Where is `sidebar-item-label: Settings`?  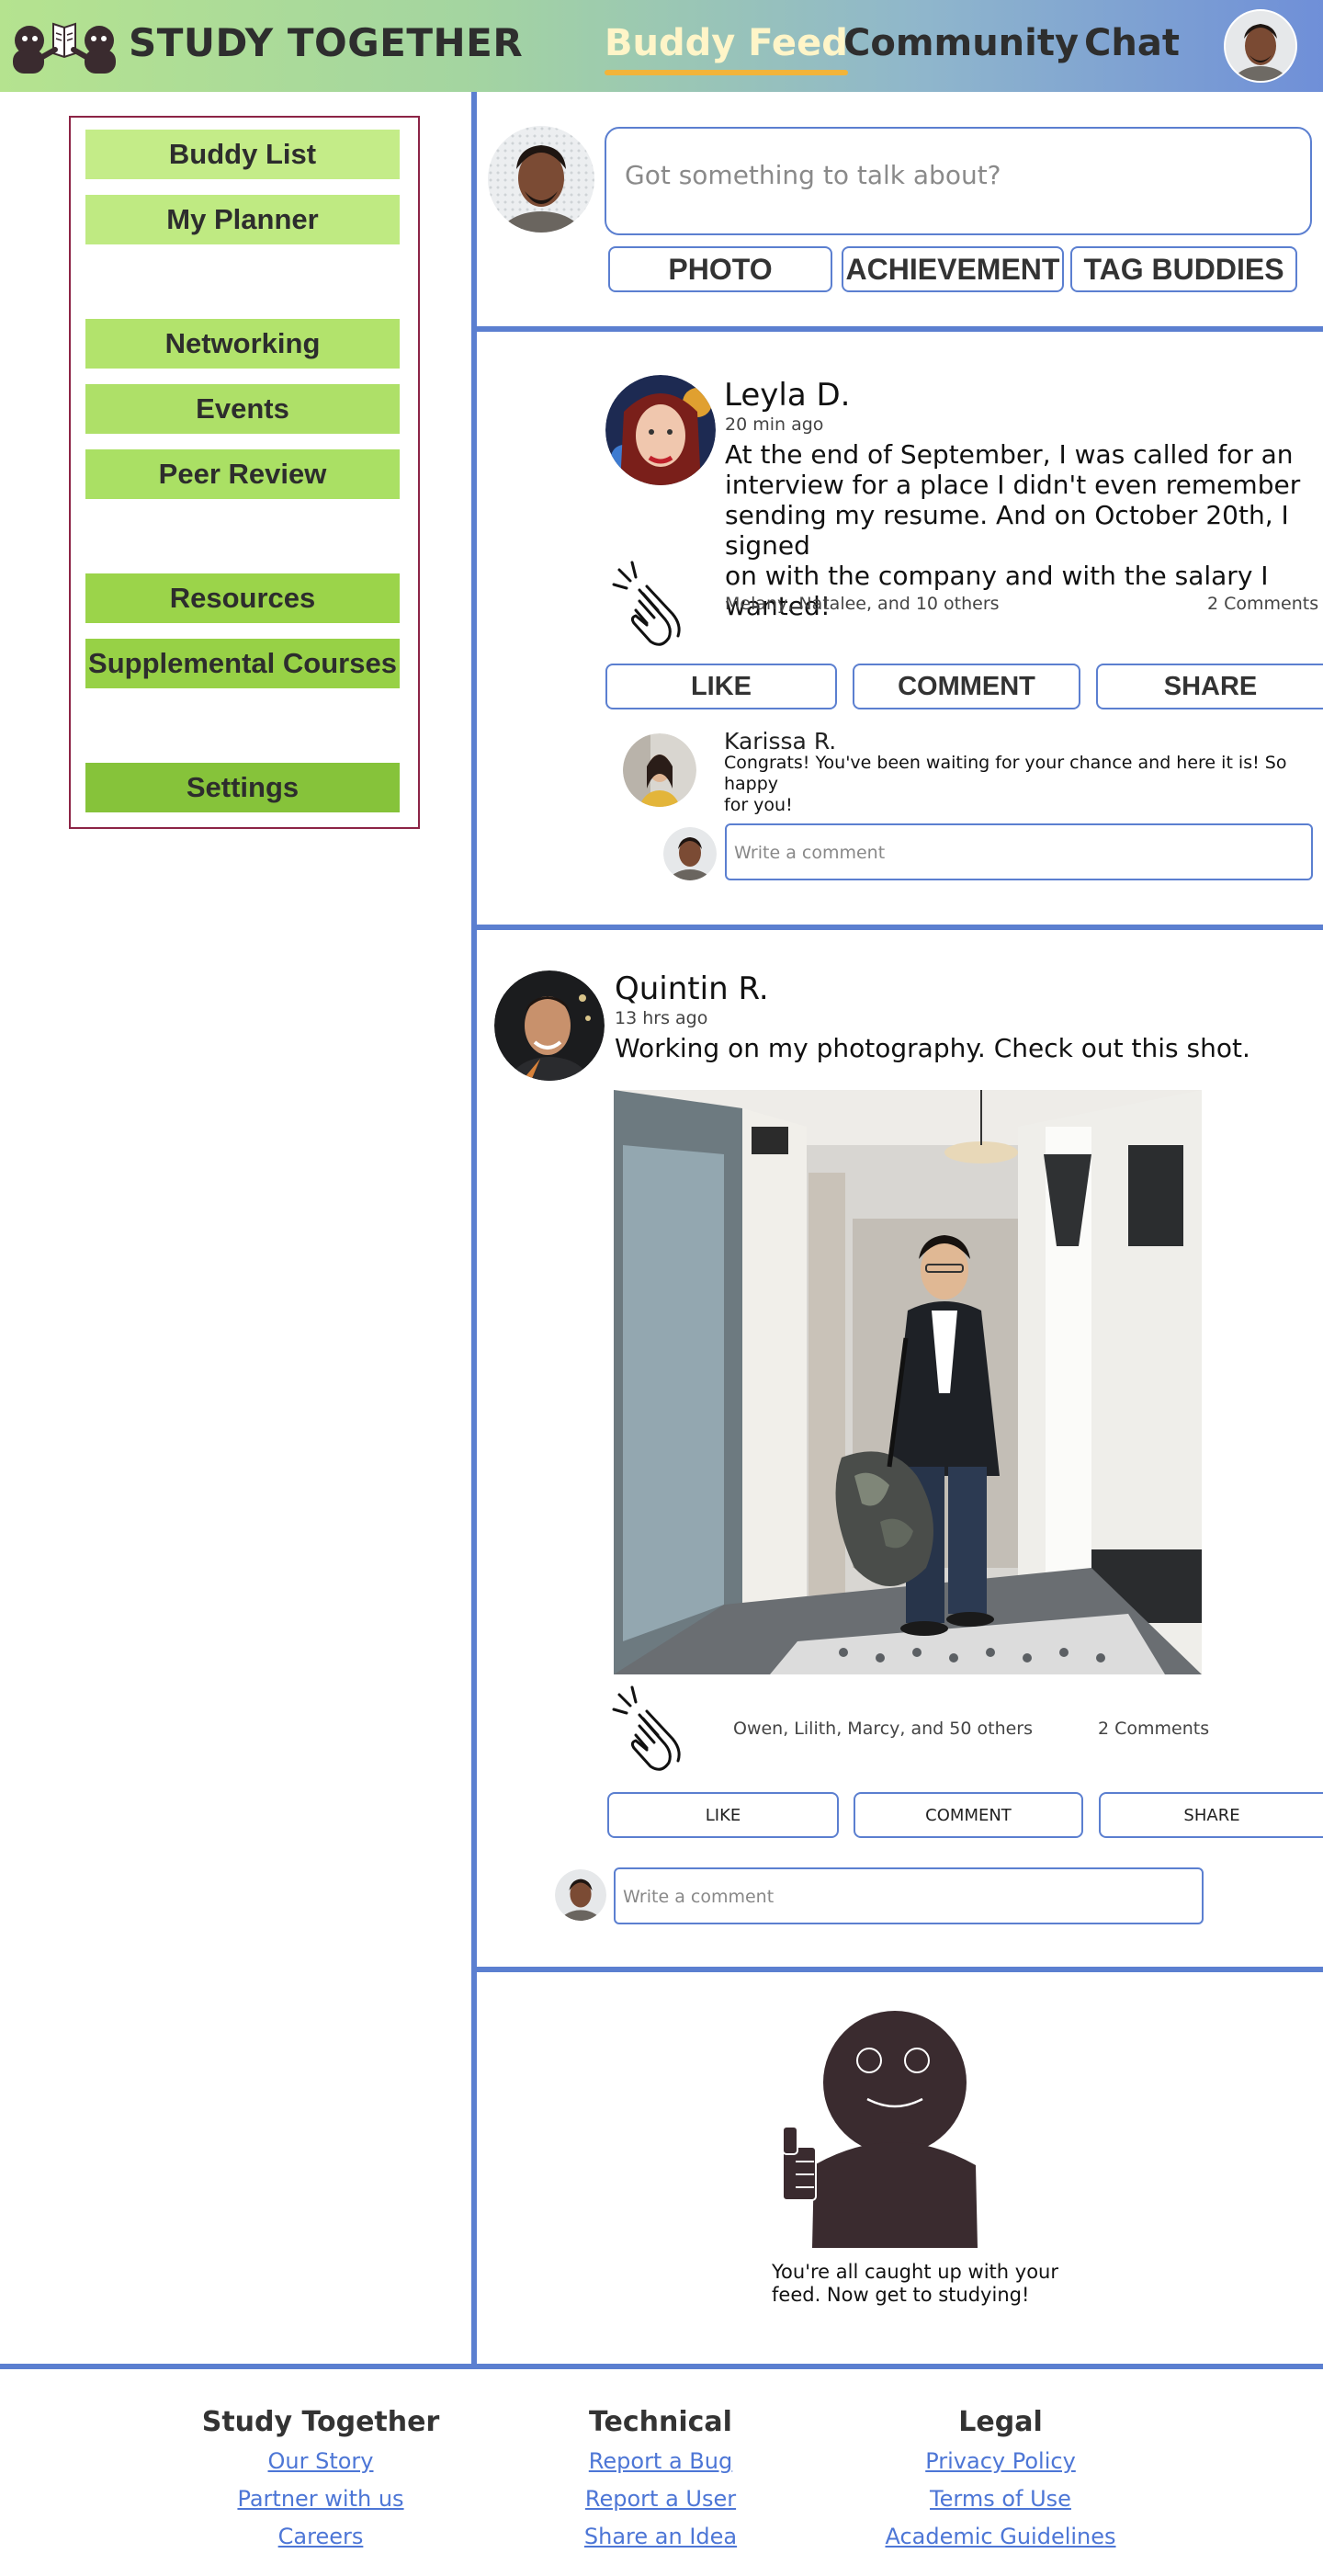
sidebar-item-label: Settings is located at coordinates (243, 787).